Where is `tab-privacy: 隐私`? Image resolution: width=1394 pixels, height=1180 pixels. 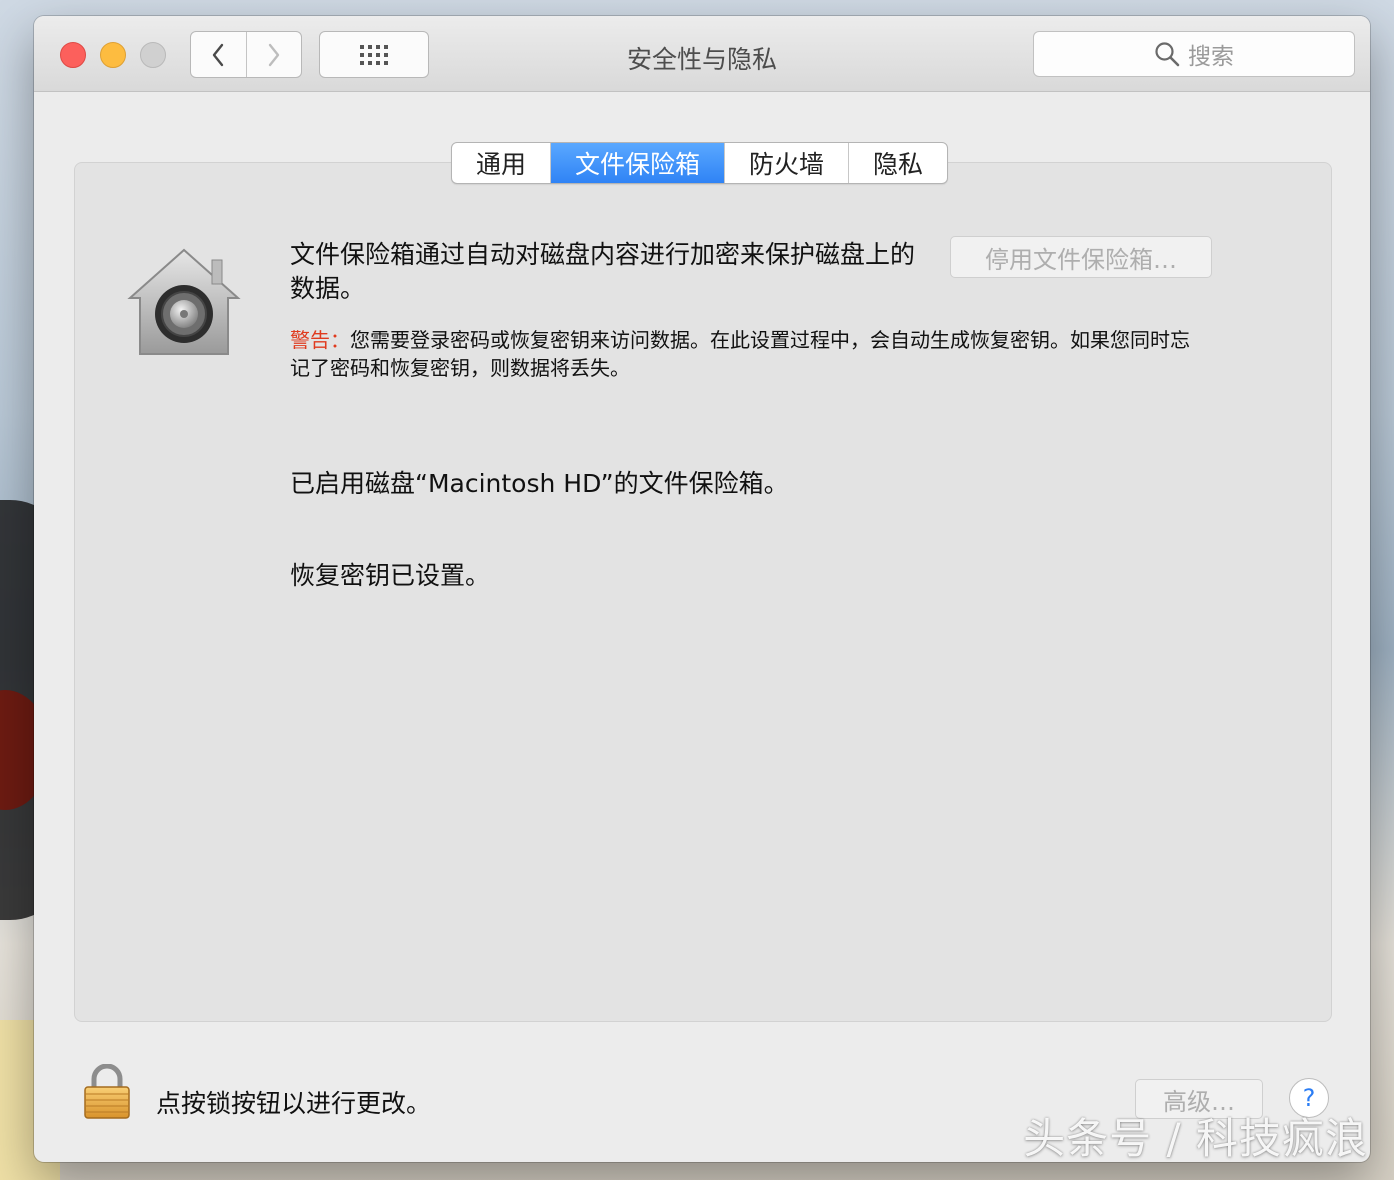 tab-privacy: 隐私 is located at coordinates (897, 163).